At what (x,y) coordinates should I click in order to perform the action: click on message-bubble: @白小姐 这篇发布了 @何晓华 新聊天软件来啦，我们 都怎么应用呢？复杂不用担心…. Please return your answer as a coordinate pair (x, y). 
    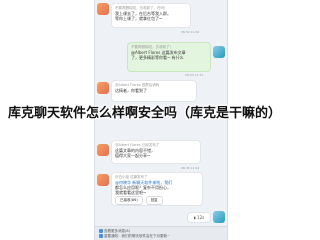
    Looking at the image, I should click on (157, 189).